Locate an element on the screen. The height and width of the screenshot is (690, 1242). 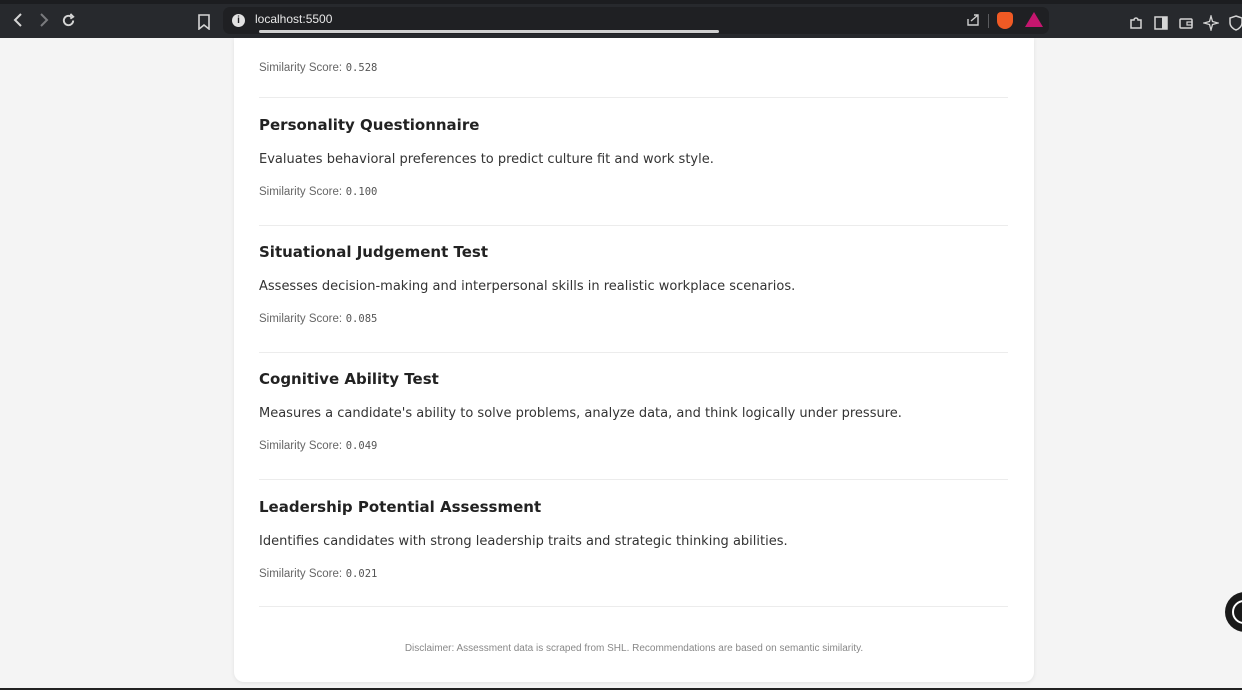
result-title: Leadership Potential Assessment is located at coordinates (400, 507).